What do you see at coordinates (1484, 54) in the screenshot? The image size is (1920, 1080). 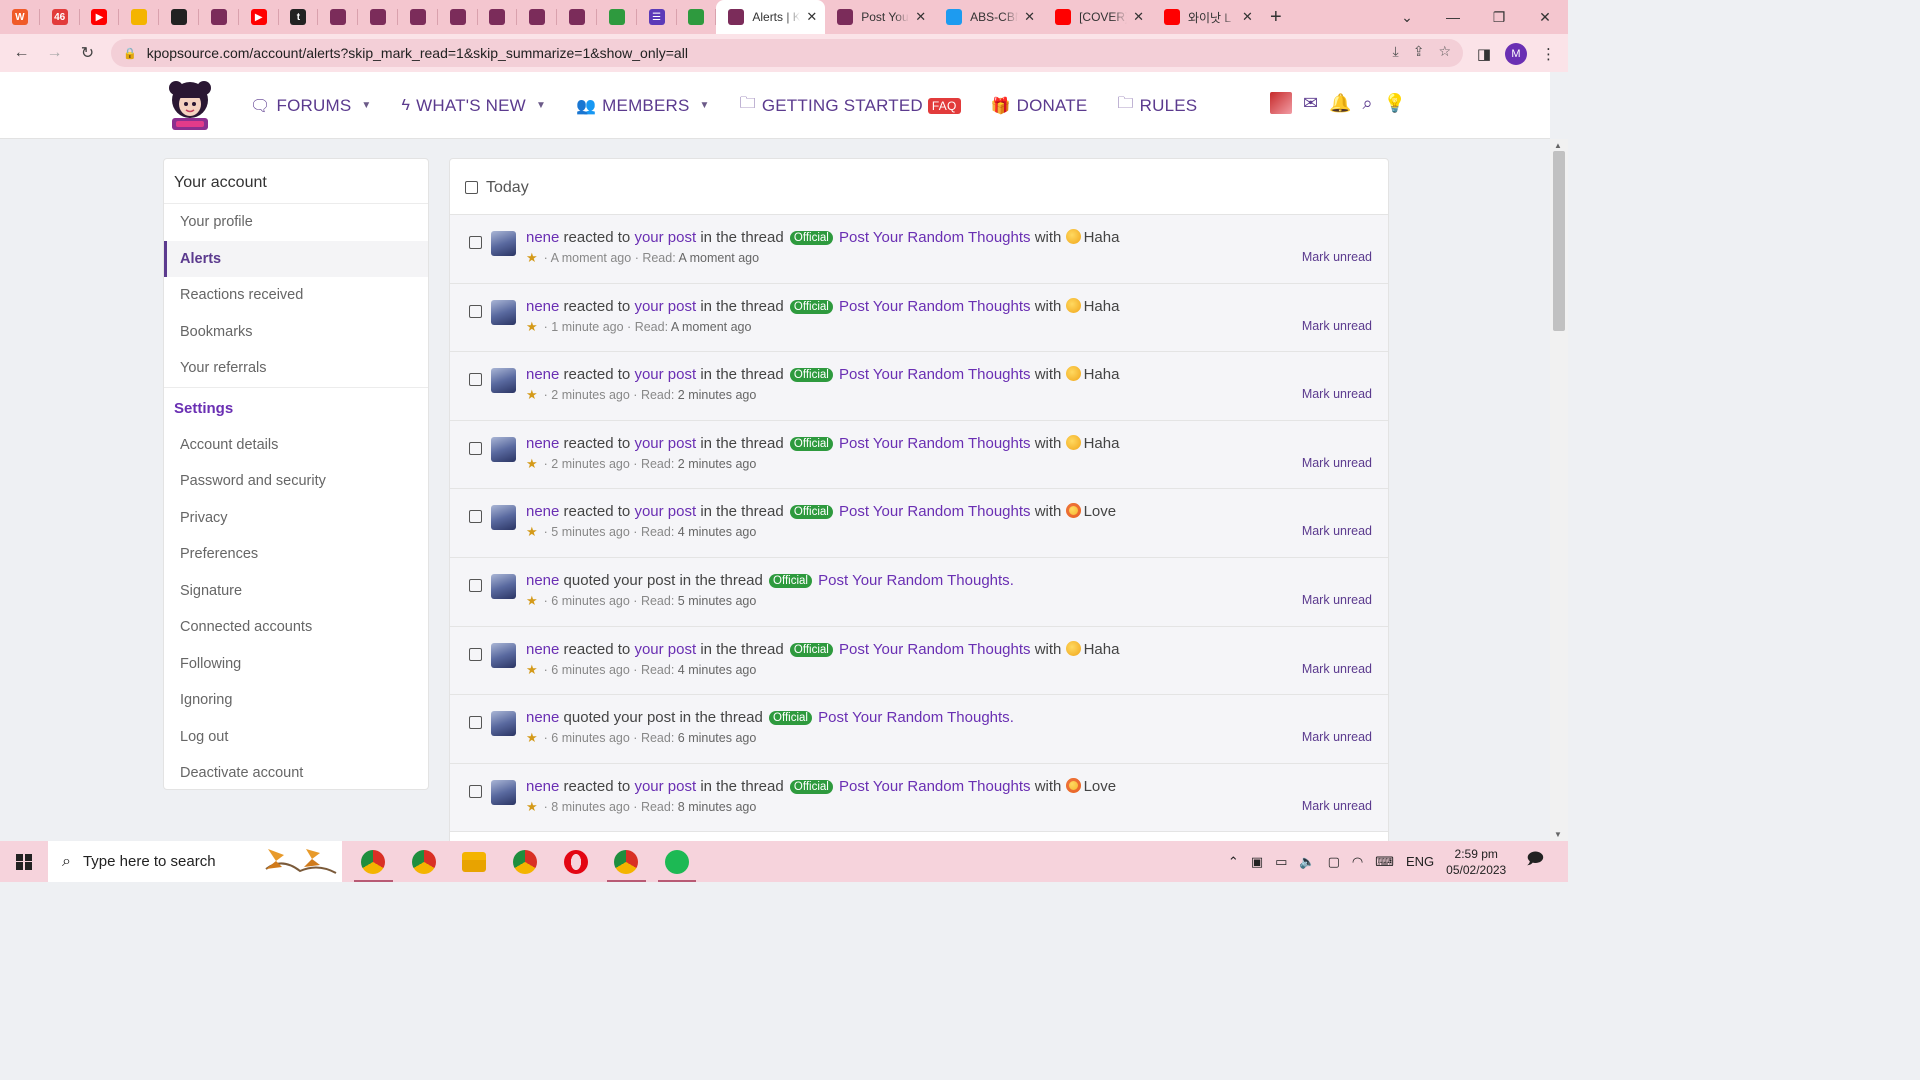 I see `side-panel-icon: ◨` at bounding box center [1484, 54].